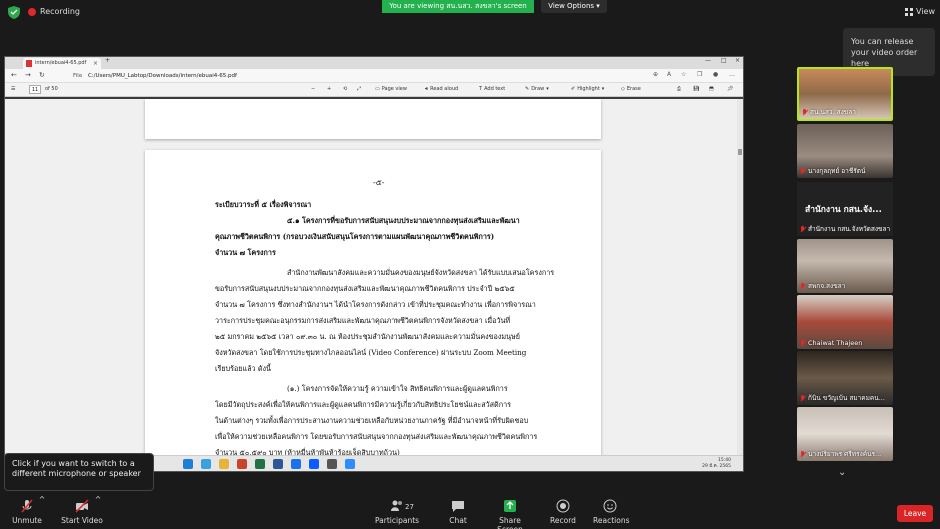 The height and width of the screenshot is (529, 940). Describe the element at coordinates (54, 11) in the screenshot. I see `recording-indicator: Recording` at that location.